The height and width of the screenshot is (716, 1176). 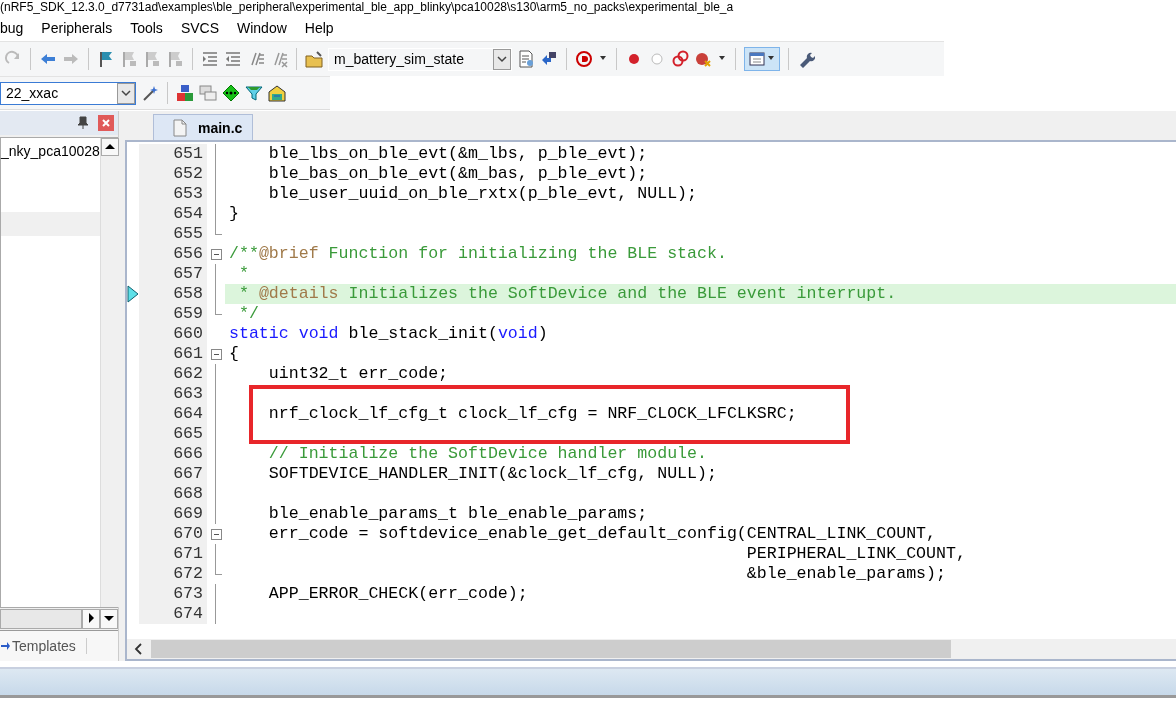 I want to click on code-line: &ble_enable_params);, so click(x=845, y=573).